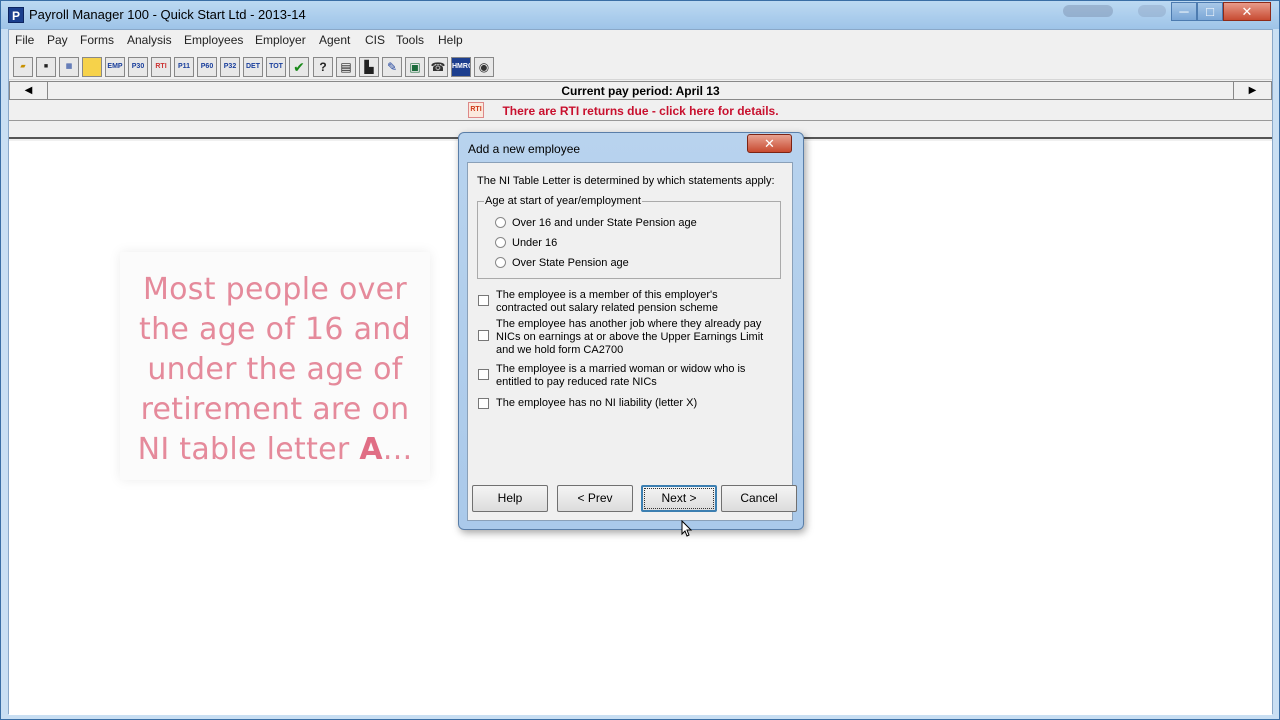 The width and height of the screenshot is (1280, 720). I want to click on dialog-title: Add a new employee, so click(524, 149).